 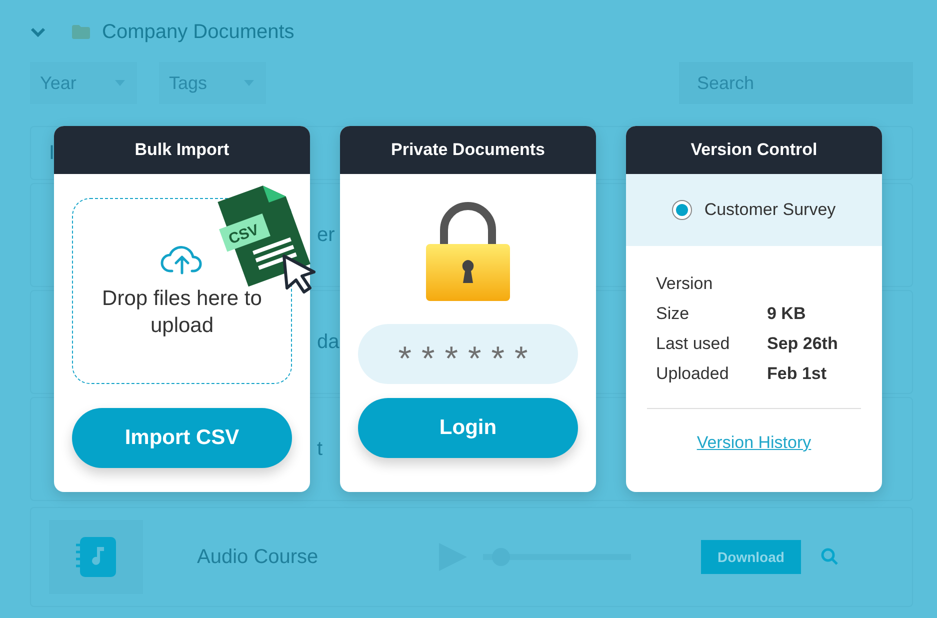 What do you see at coordinates (468, 428) in the screenshot?
I see `login-button: Login` at bounding box center [468, 428].